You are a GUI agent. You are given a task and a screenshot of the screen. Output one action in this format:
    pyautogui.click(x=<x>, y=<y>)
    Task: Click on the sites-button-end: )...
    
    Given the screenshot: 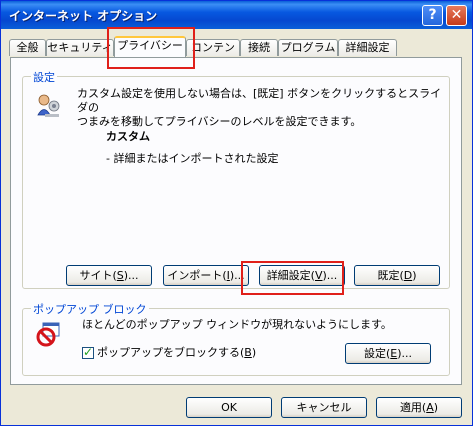 What is the action you would take?
    pyautogui.click(x=131, y=275)
    